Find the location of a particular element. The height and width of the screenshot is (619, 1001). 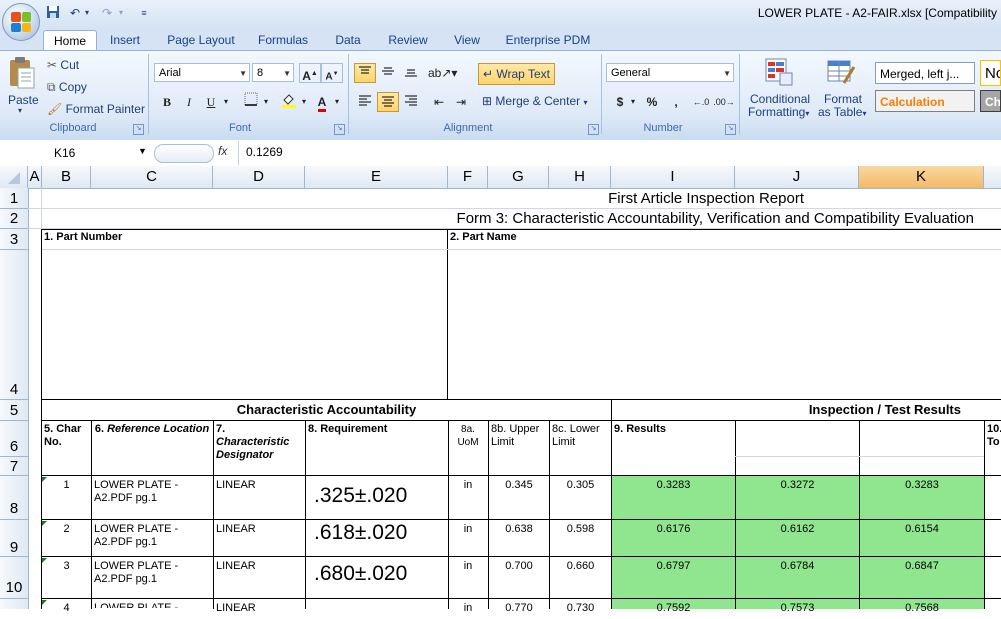

column-header-f: F is located at coordinates (468, 177).